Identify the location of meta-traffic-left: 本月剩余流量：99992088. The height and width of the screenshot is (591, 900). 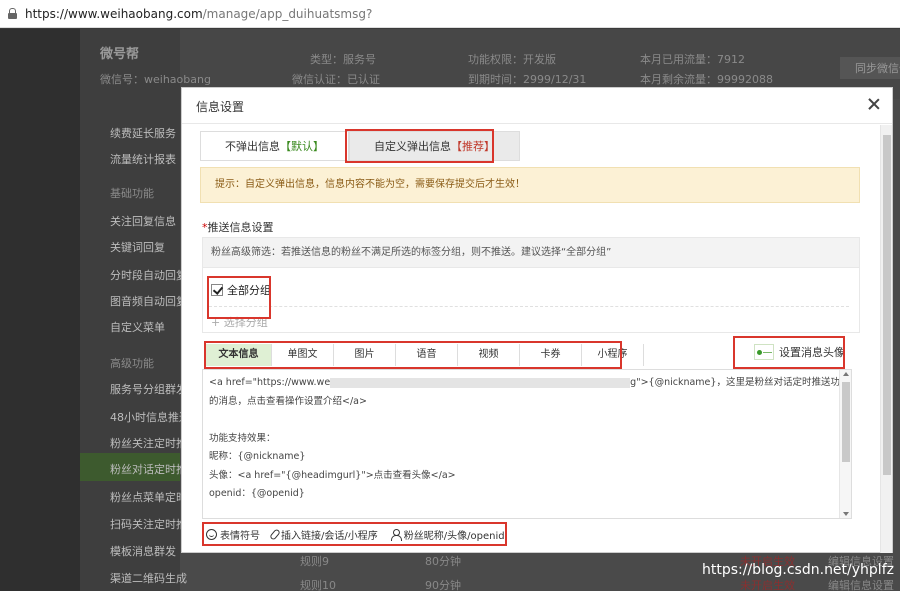
(706, 79).